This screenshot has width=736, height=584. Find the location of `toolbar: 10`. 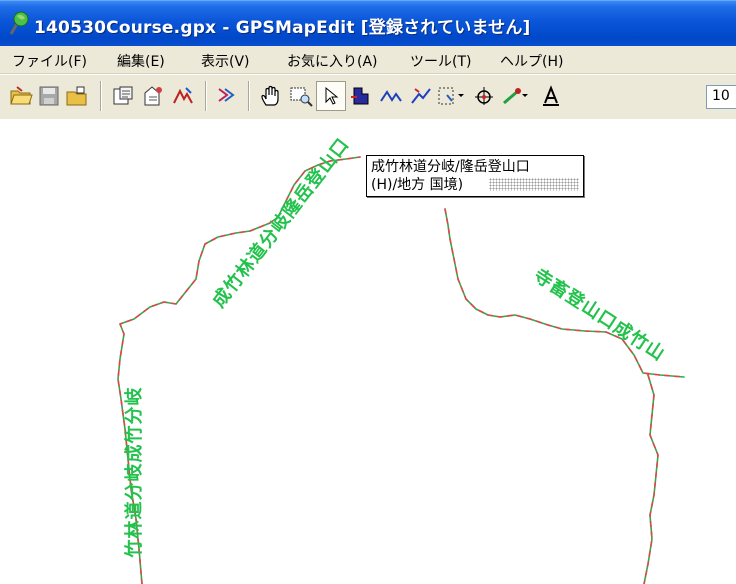

toolbar: 10 is located at coordinates (368, 97).